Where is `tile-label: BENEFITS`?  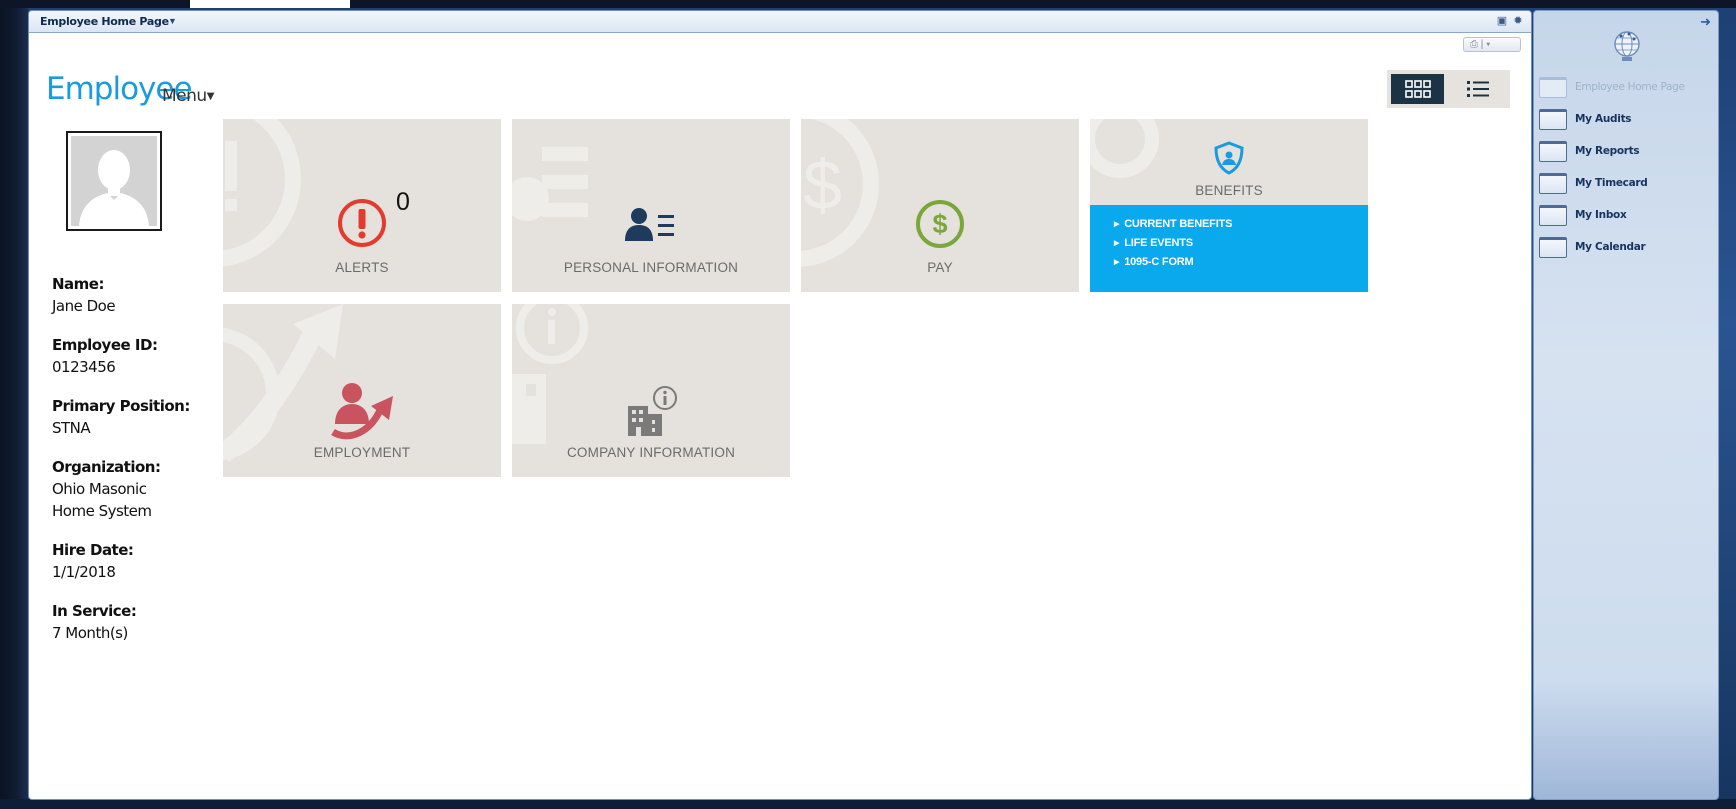 tile-label: BENEFITS is located at coordinates (1229, 190).